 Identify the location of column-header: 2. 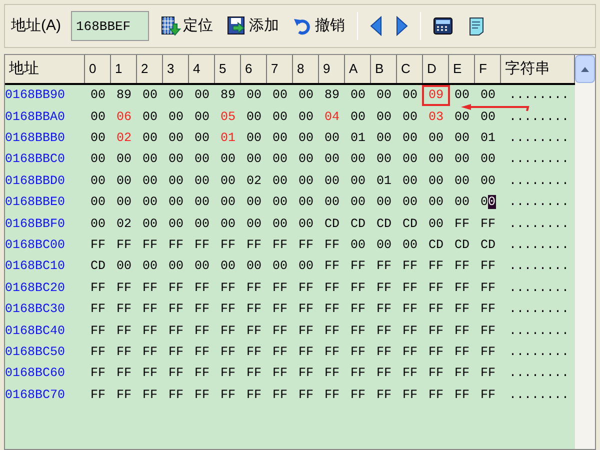
(150, 69).